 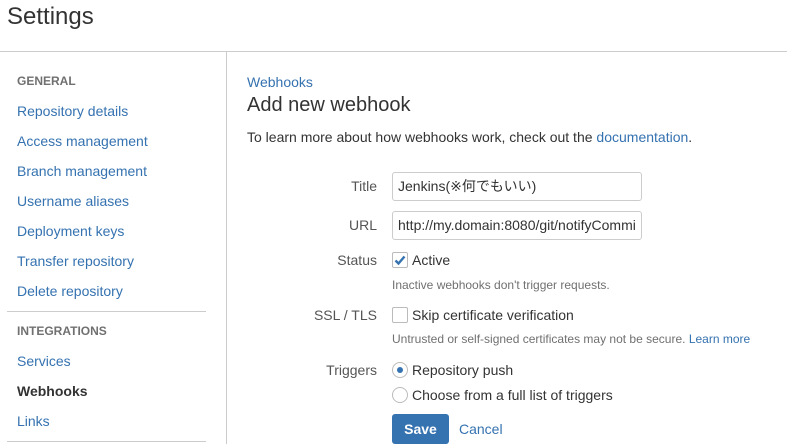 What do you see at coordinates (70, 231) in the screenshot?
I see `sidebar-item-deployment-keys: Deployment keys` at bounding box center [70, 231].